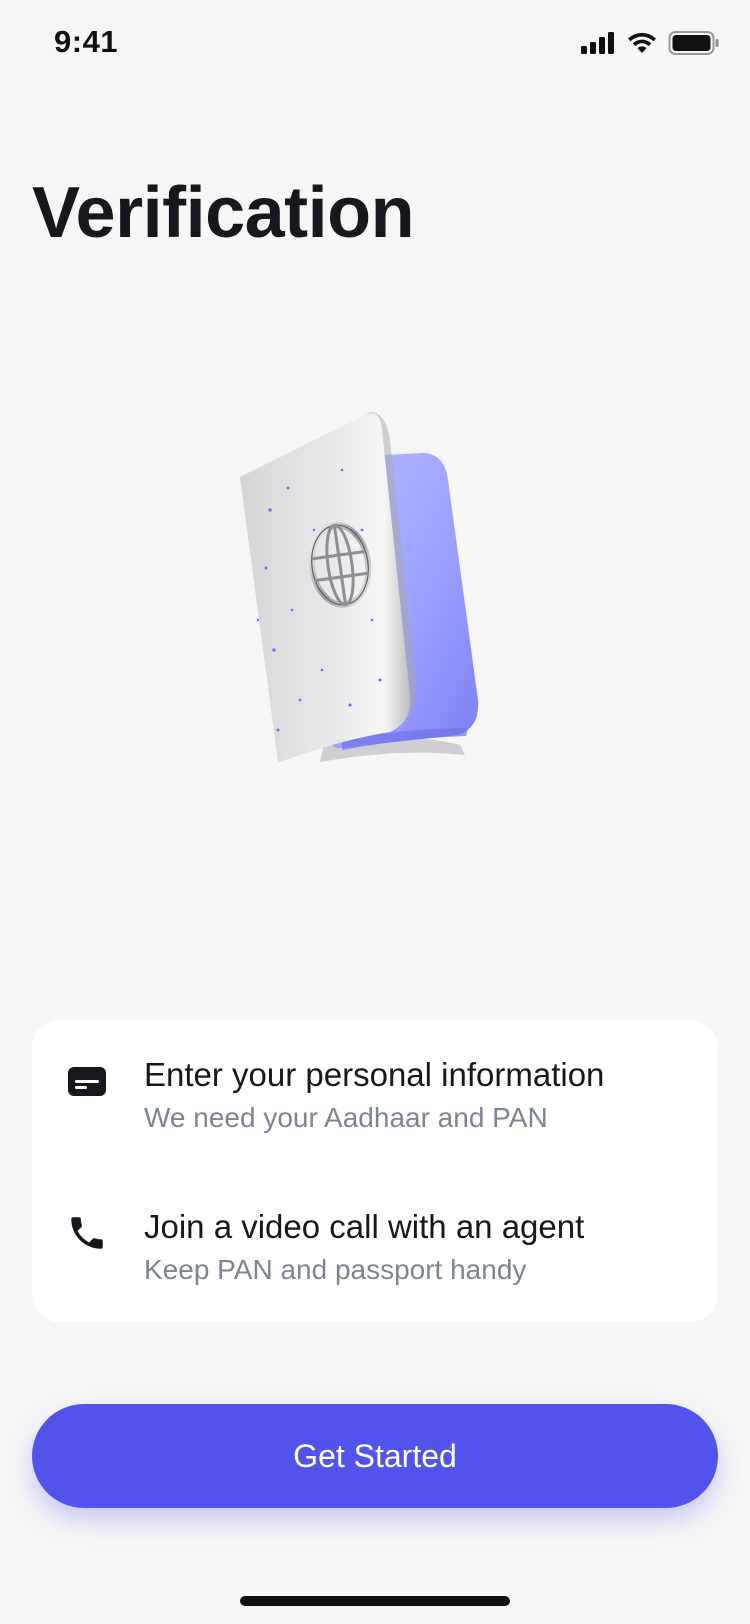 The image size is (750, 1624). I want to click on status-bar: 9:41, so click(375, 44).